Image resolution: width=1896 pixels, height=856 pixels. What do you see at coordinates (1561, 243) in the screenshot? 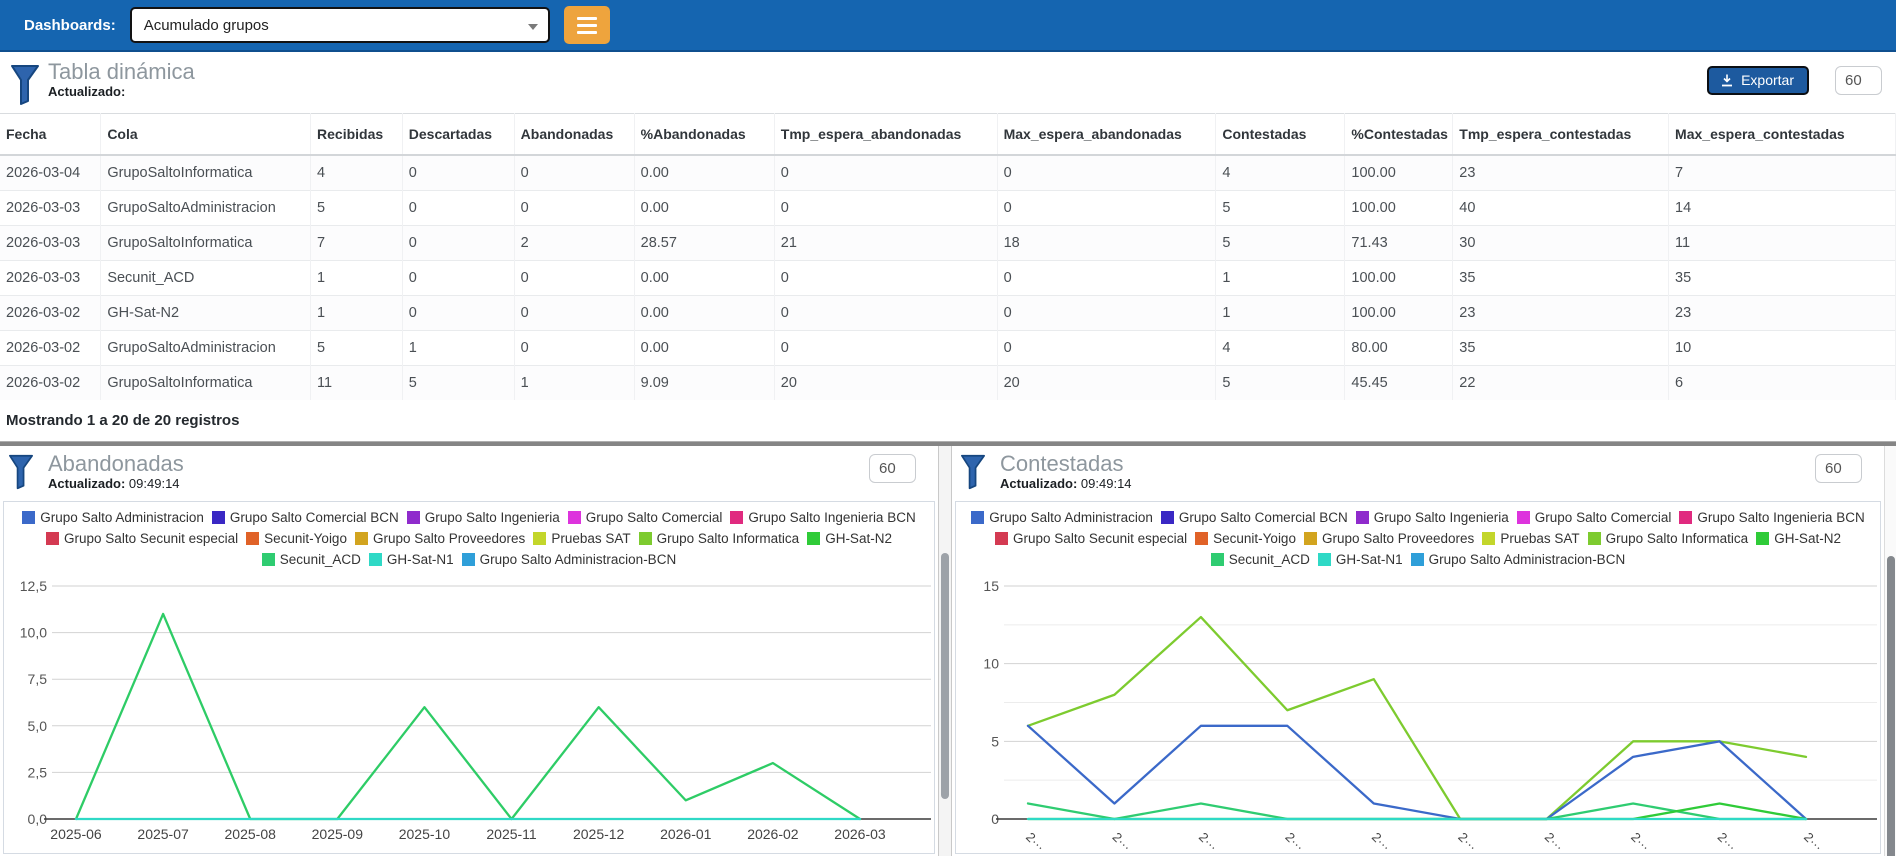
I see `table-cell: 30` at bounding box center [1561, 243].